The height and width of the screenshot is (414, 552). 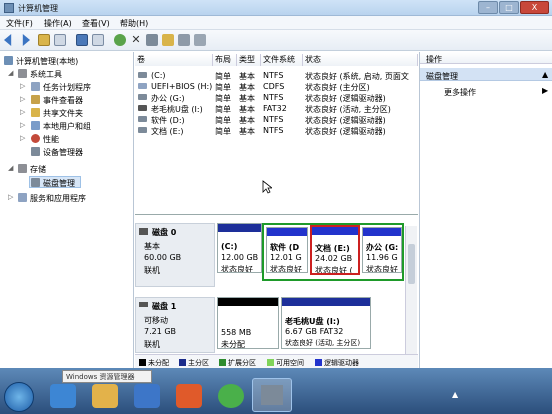 What do you see at coordinates (96, 23) in the screenshot?
I see `menu-view: 查看(V)` at bounding box center [96, 23].